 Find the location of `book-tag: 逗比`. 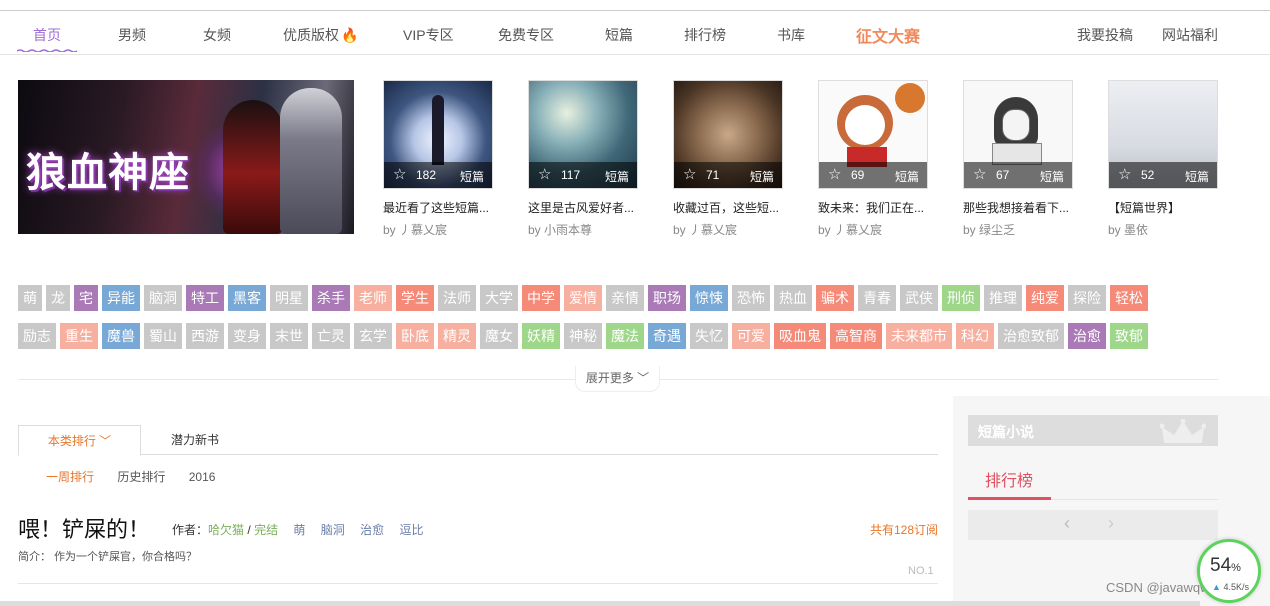

book-tag: 逗比 is located at coordinates (412, 530).